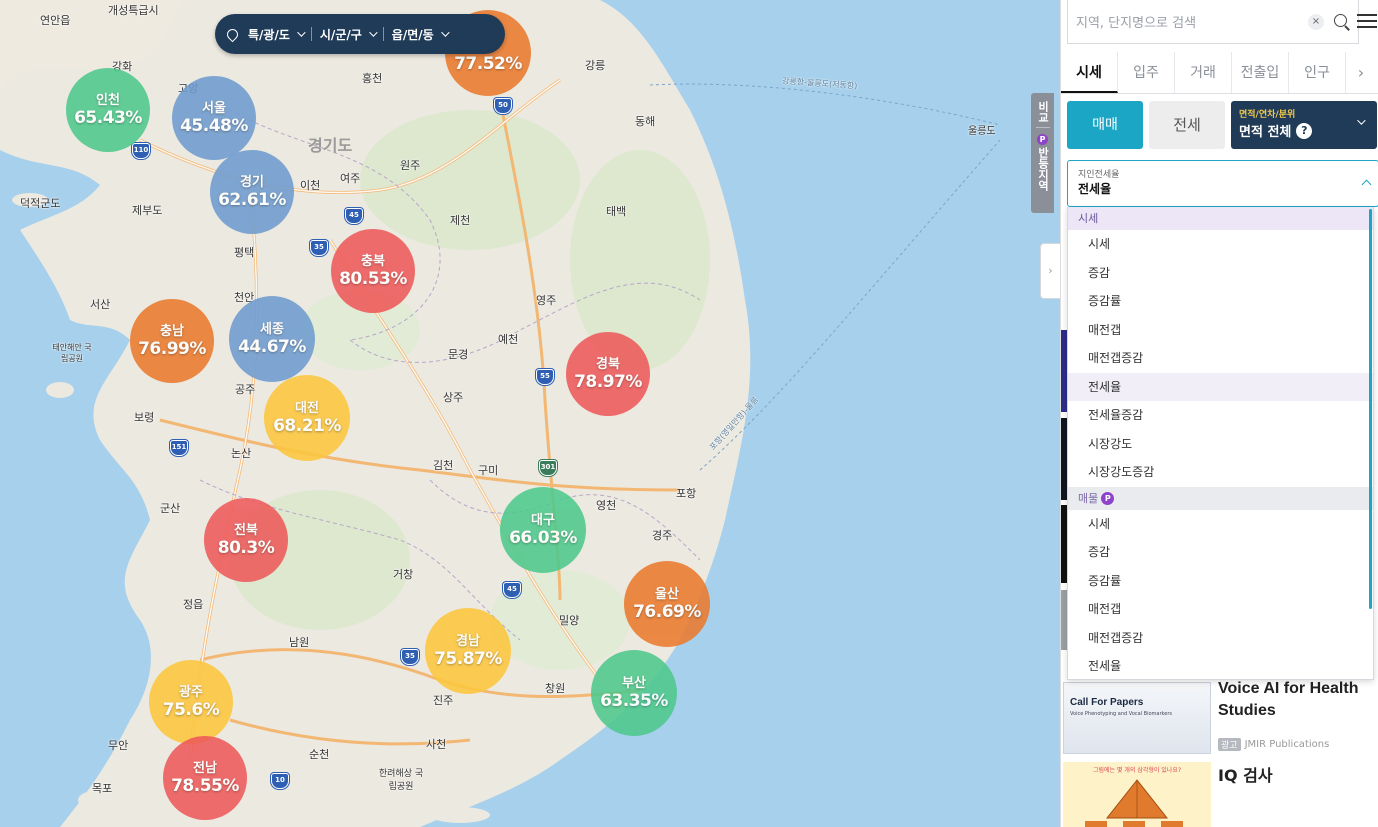  I want to click on region-bubble: 서울 45.48%, so click(214, 118).